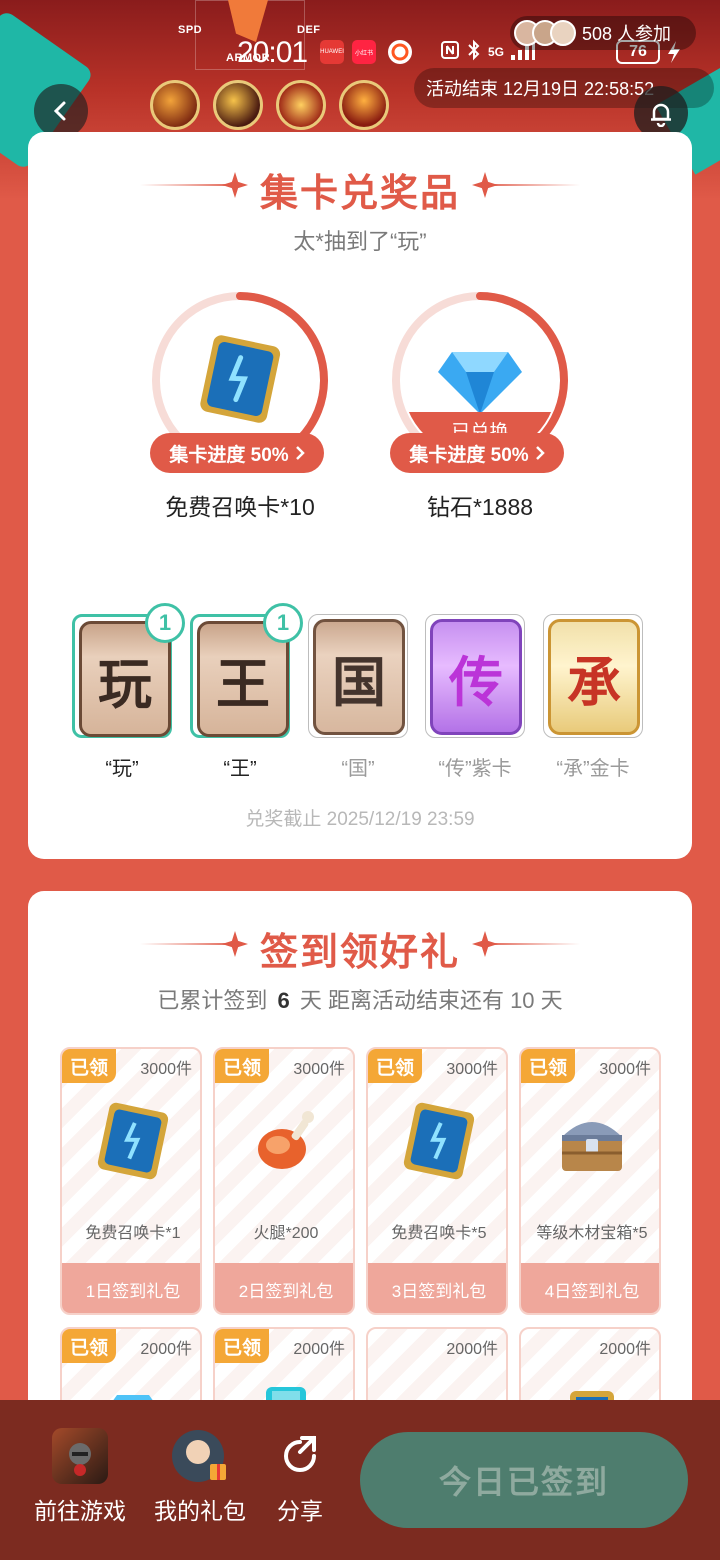 The height and width of the screenshot is (1560, 720). I want to click on stat-label-def: DEF, so click(309, 30).